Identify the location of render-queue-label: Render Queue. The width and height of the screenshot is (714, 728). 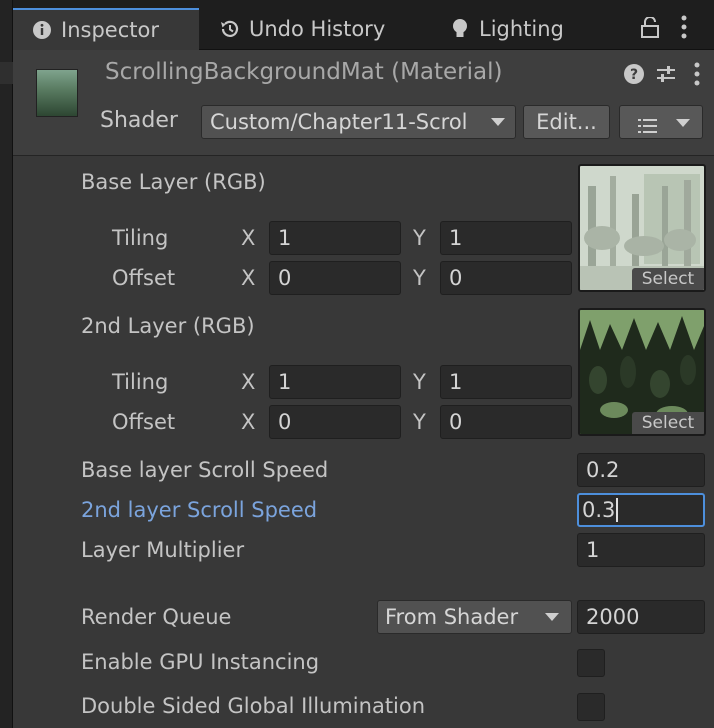
(156, 617).